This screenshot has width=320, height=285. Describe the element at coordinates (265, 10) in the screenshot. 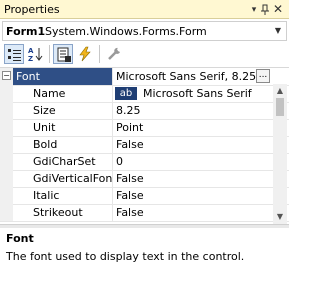

I see `pin-icon` at that location.